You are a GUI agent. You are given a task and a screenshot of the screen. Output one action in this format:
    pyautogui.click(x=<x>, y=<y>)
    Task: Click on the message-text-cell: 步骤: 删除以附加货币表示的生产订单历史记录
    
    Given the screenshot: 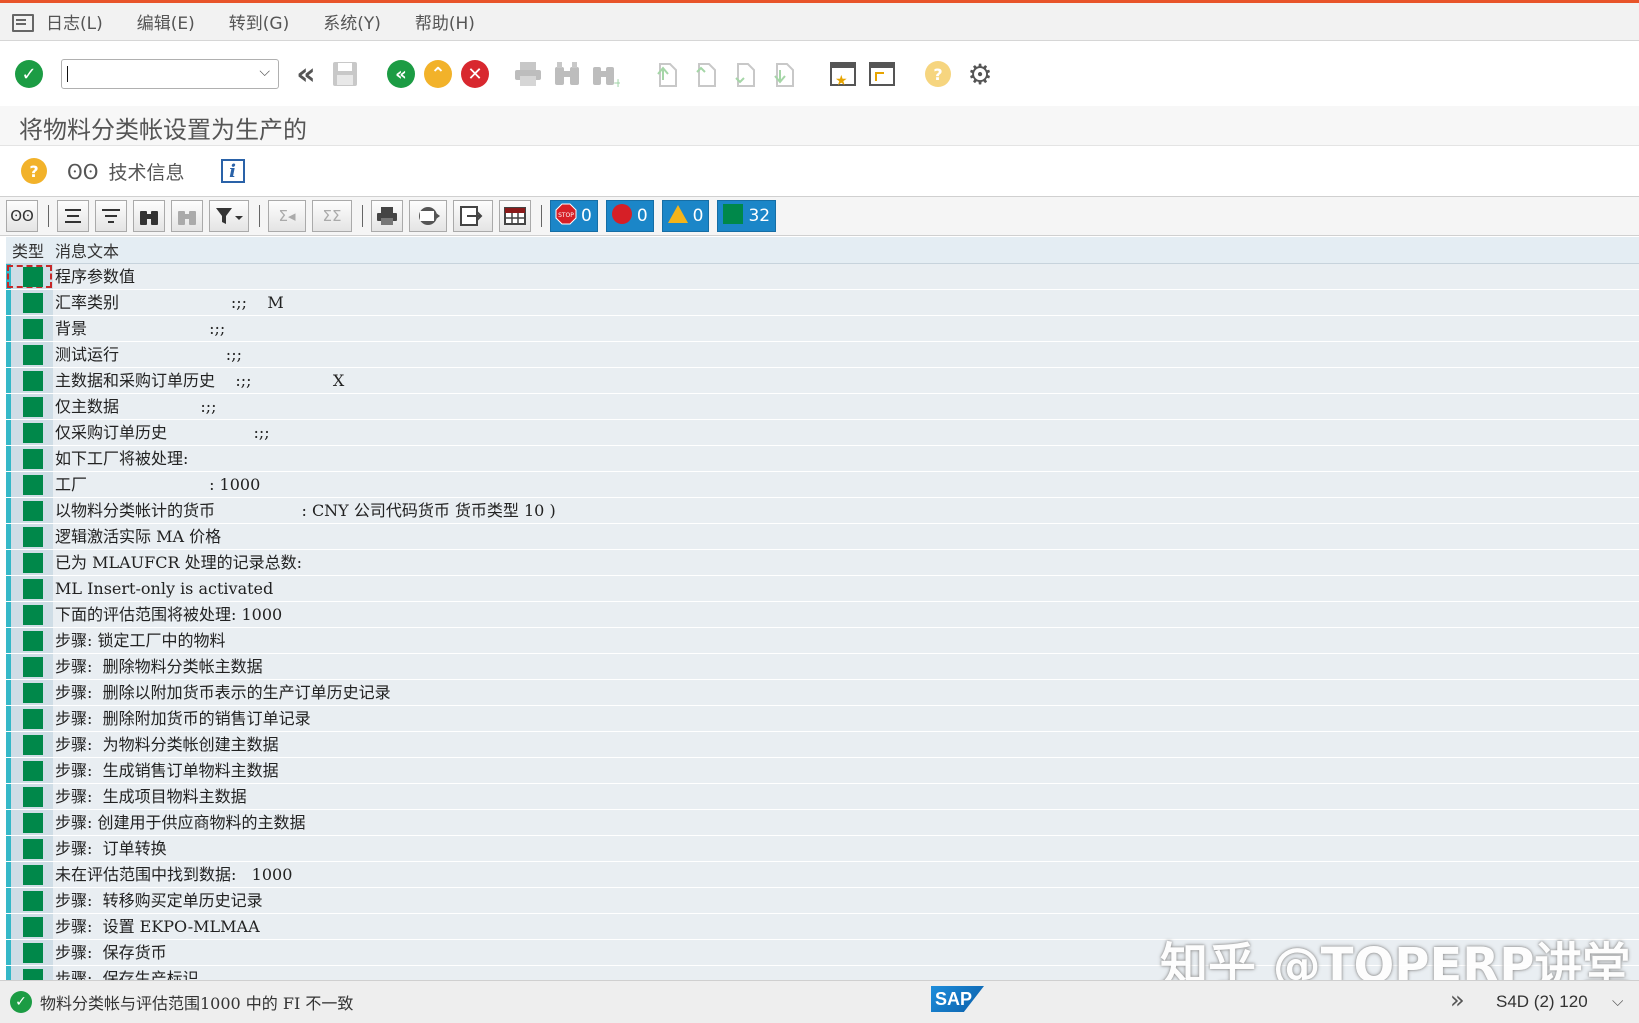 What is the action you would take?
    pyautogui.click(x=223, y=692)
    